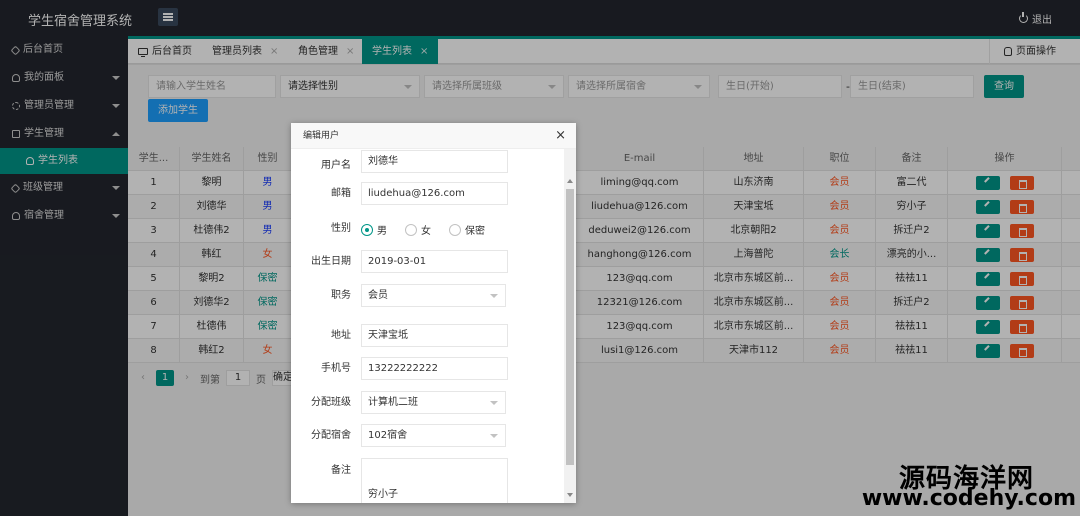  What do you see at coordinates (341, 295) in the screenshot?
I see `role-label: 职务` at bounding box center [341, 295].